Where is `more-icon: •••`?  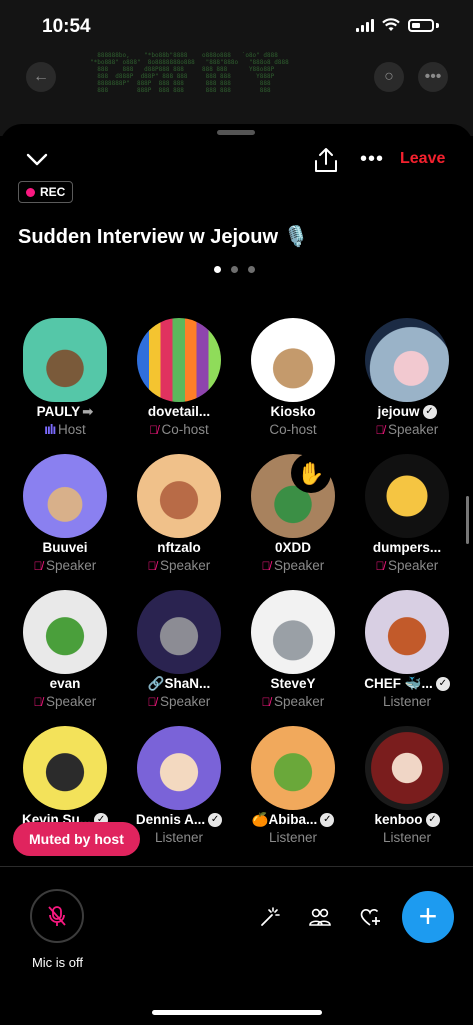 more-icon: ••• is located at coordinates (372, 159).